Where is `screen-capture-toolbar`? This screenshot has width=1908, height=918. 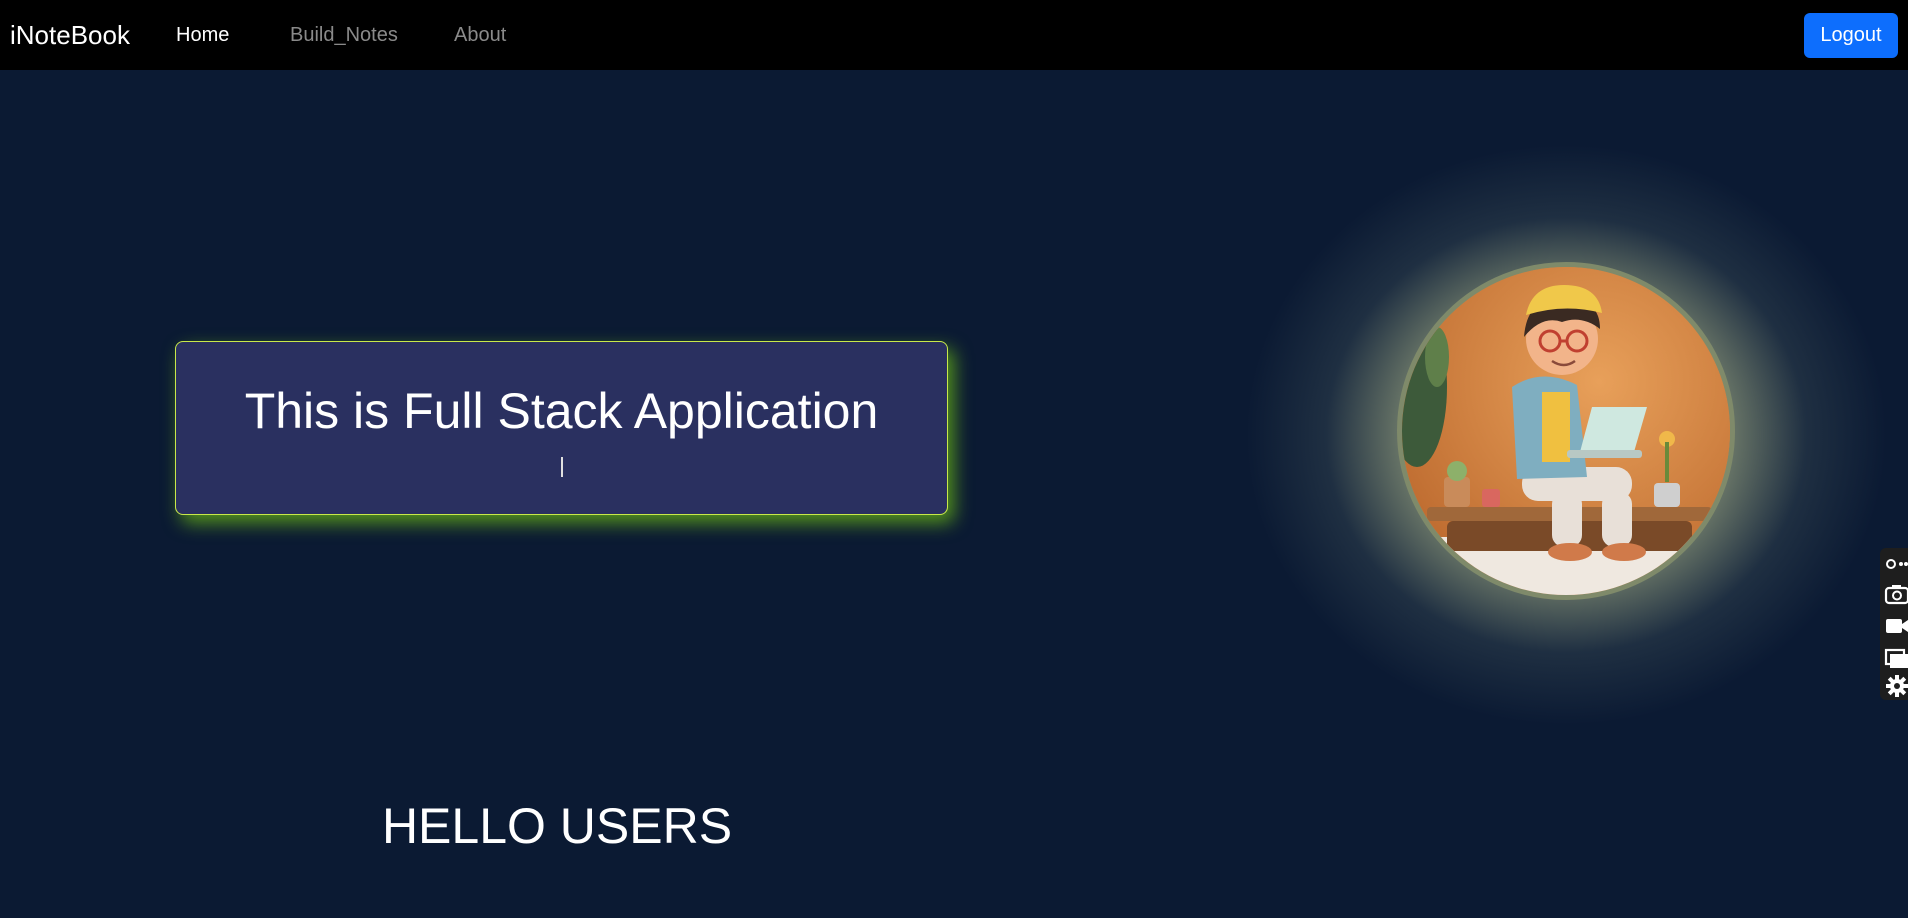
screen-capture-toolbar is located at coordinates (1894, 624).